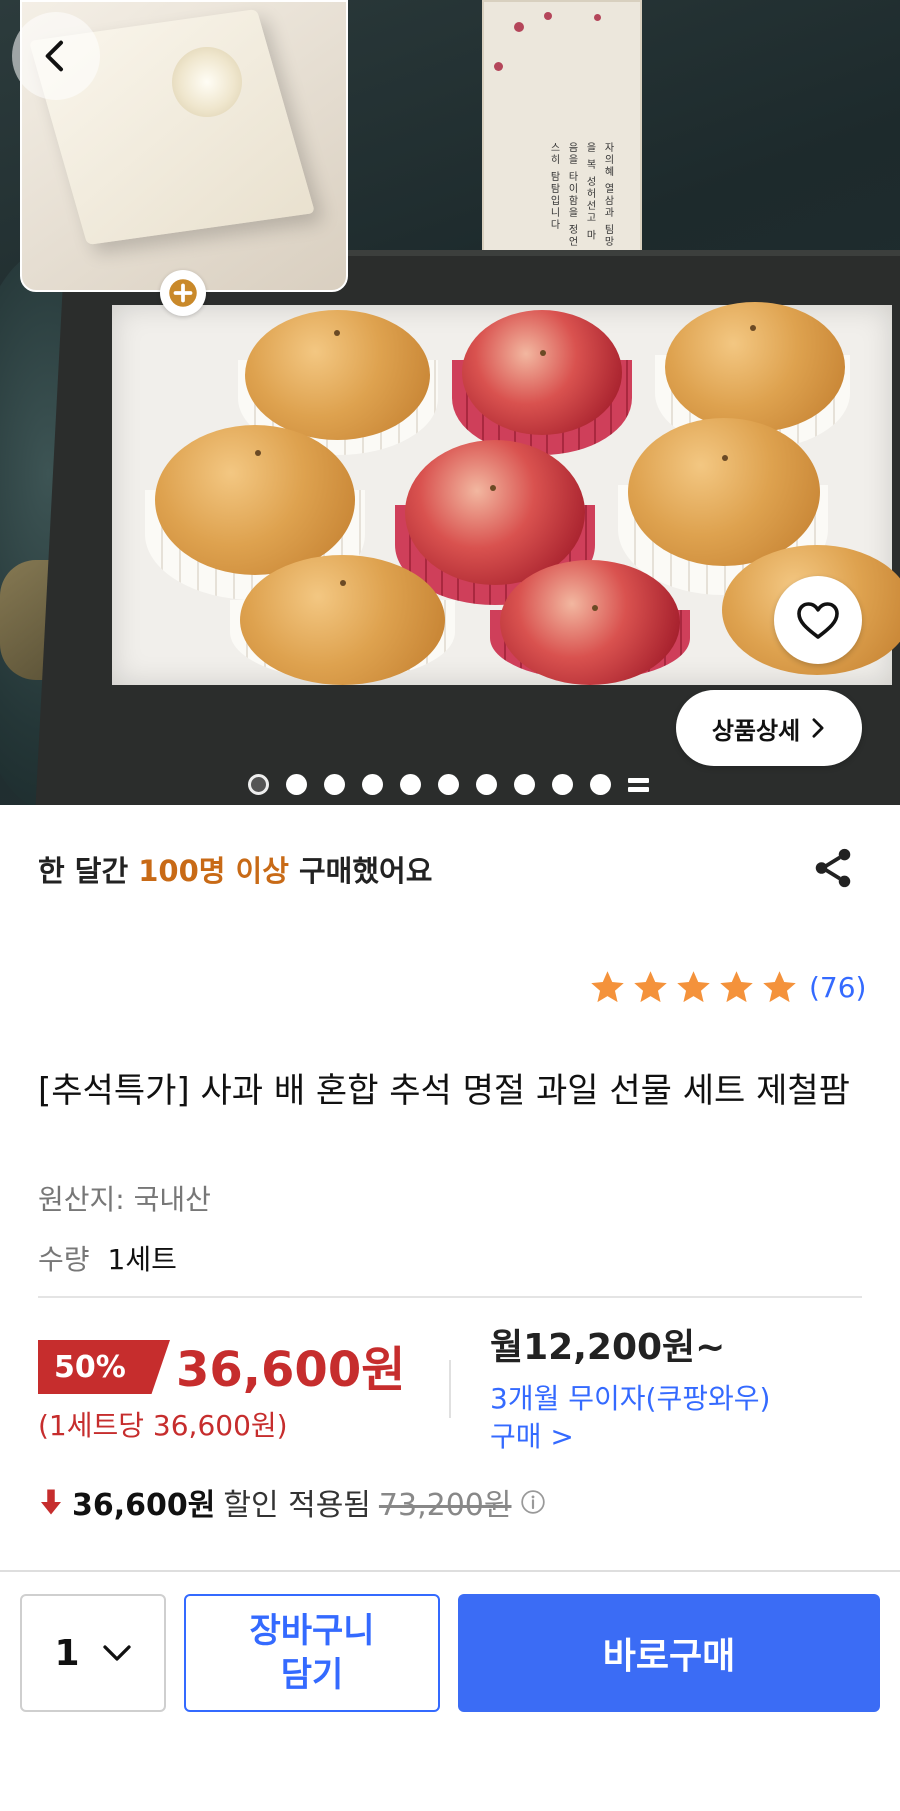  What do you see at coordinates (445, 1505) in the screenshot?
I see `original-price: 73,200원` at bounding box center [445, 1505].